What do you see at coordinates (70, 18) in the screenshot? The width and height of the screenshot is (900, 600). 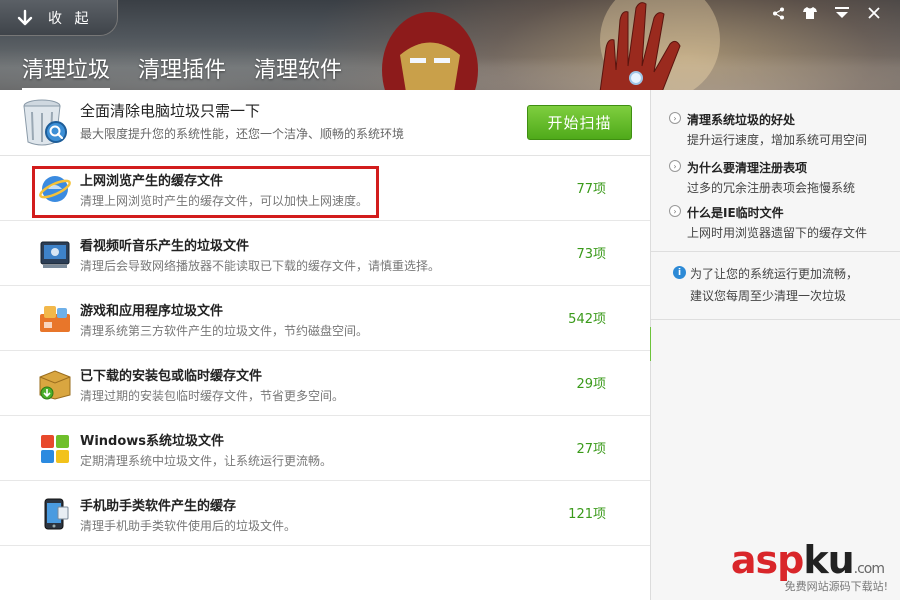 I see `collapse-label: 收 起` at bounding box center [70, 18].